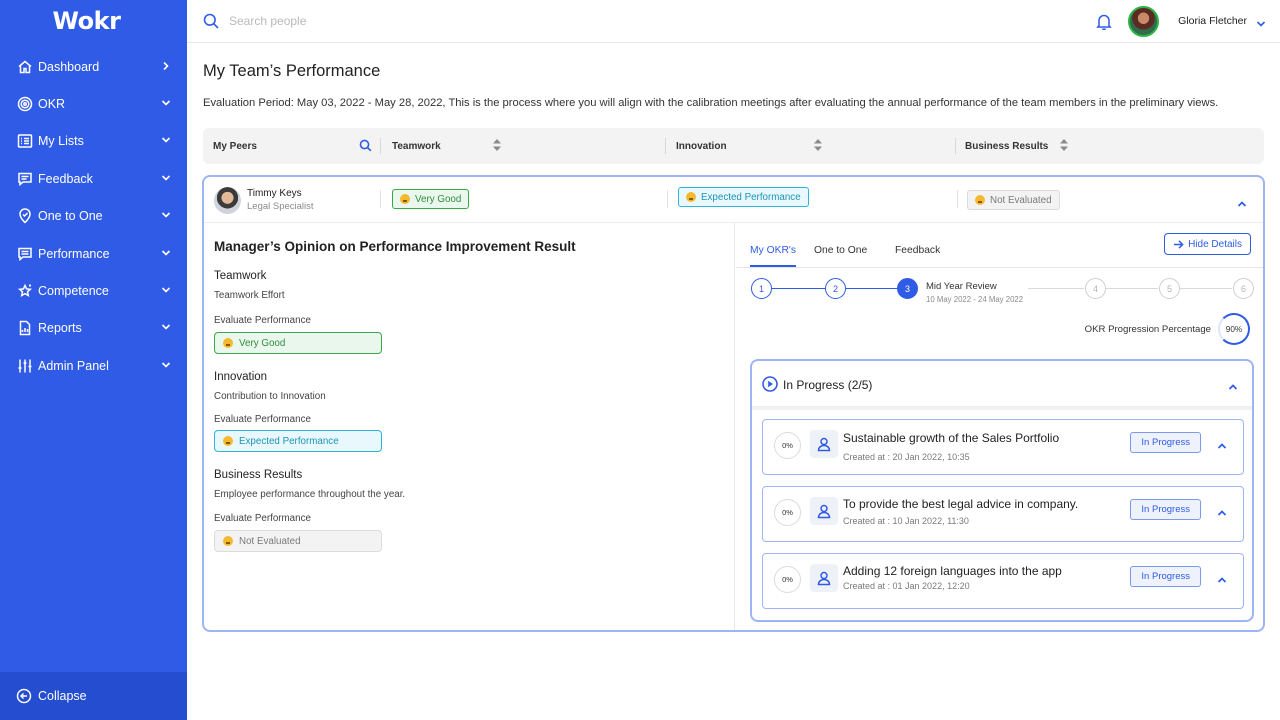 The width and height of the screenshot is (1280, 720). Describe the element at coordinates (262, 419) in the screenshot. I see `evaluate-performance-label: Evaluate Performance` at that location.